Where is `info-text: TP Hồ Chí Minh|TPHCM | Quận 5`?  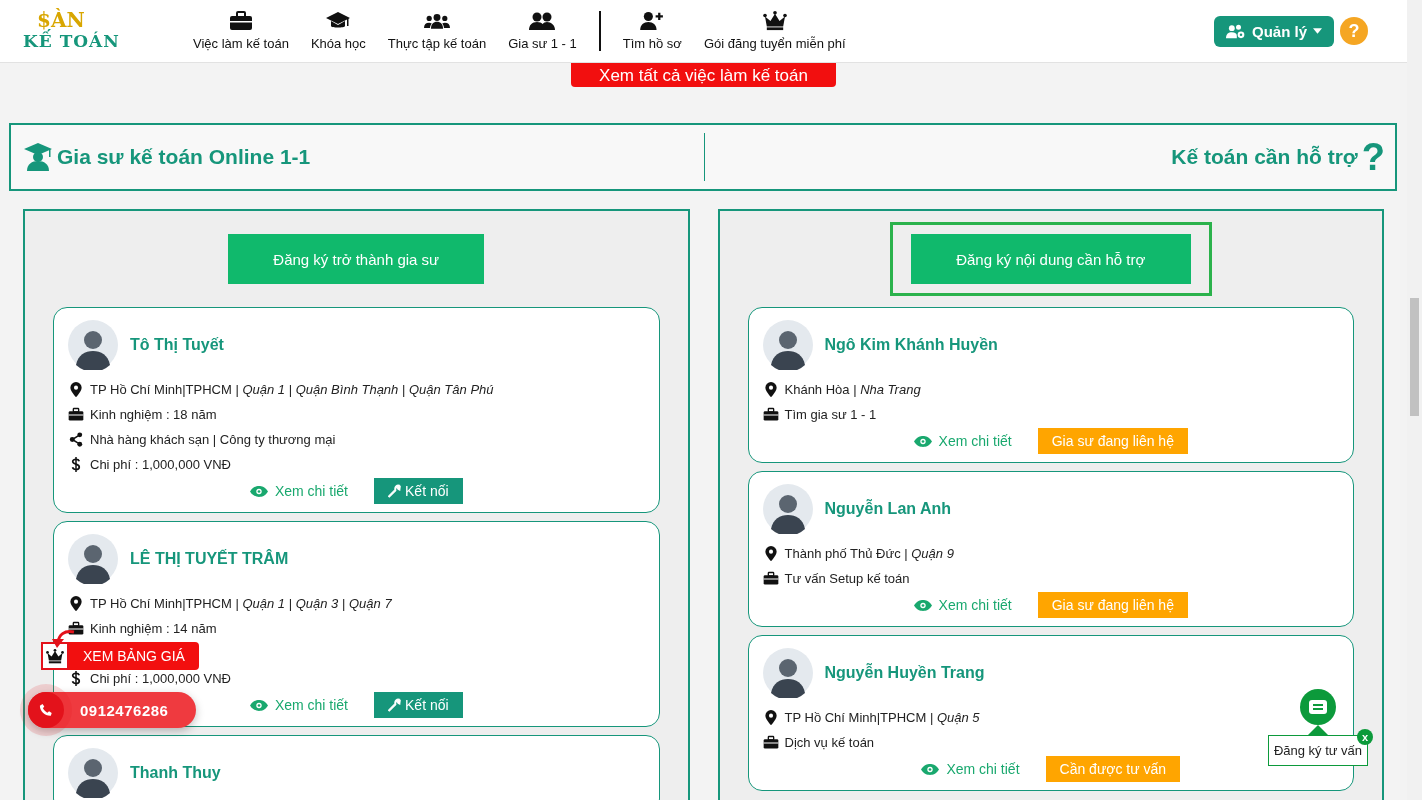
info-text: TP Hồ Chí Minh|TPHCM | Quận 5 is located at coordinates (882, 717).